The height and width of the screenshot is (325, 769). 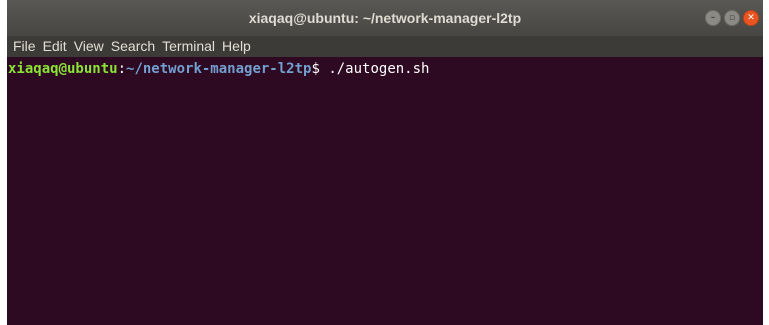 I want to click on window-title: xiaqaq@ubuntu: ~/network-manager-l2tp, so click(x=385, y=18).